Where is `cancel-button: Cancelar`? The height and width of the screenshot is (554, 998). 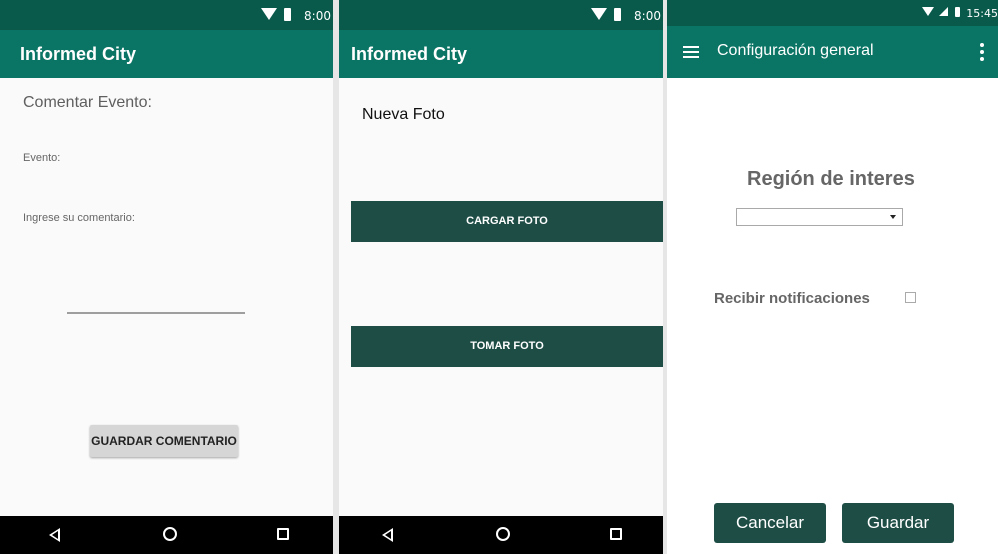 cancel-button: Cancelar is located at coordinates (770, 523).